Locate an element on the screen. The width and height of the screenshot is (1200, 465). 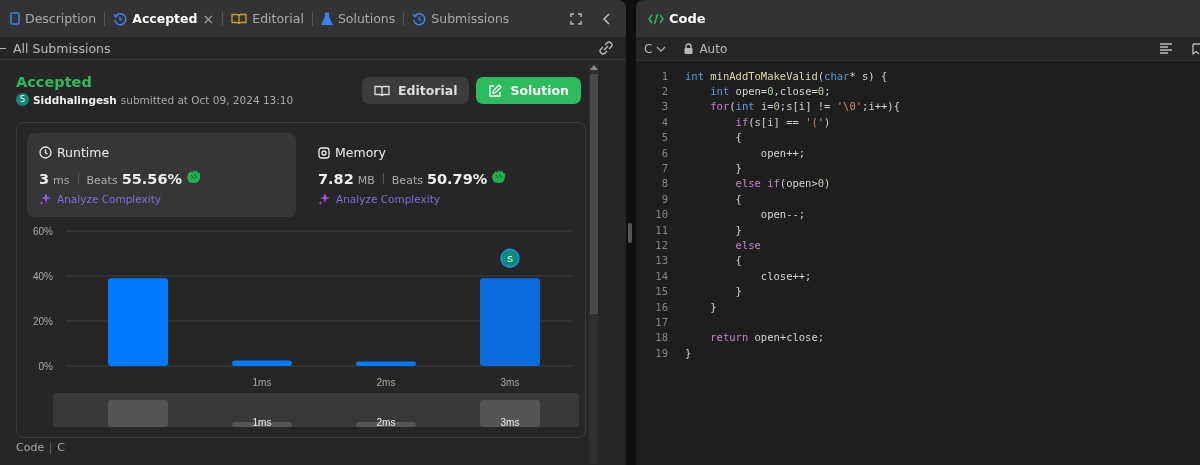
code-icon is located at coordinates (656, 18).